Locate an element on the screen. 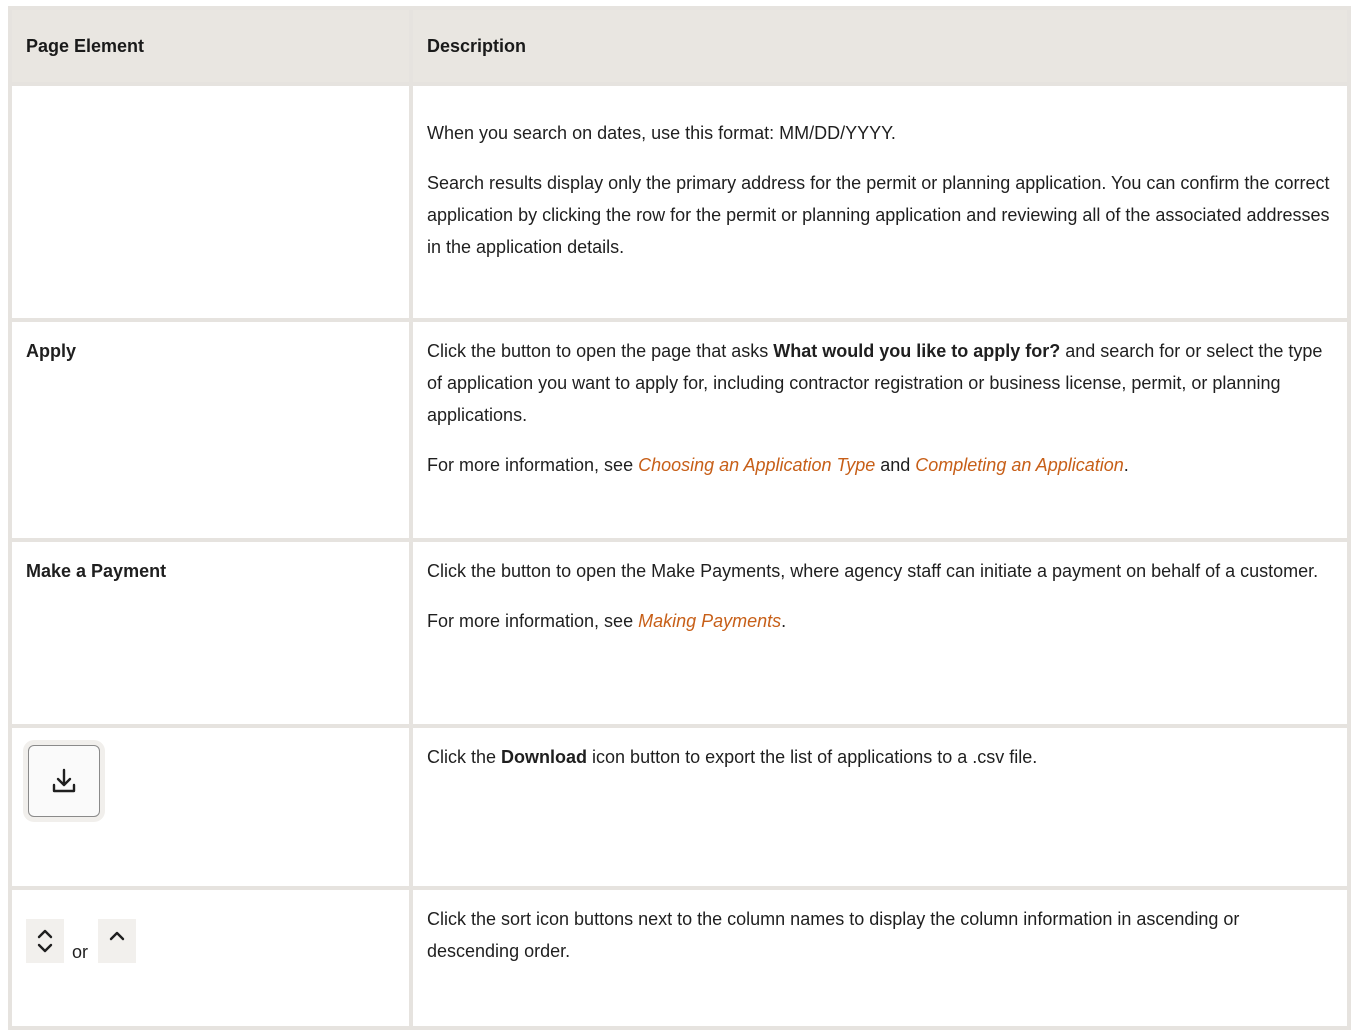 The width and height of the screenshot is (1351, 1030). element-cell: or is located at coordinates (210, 958).